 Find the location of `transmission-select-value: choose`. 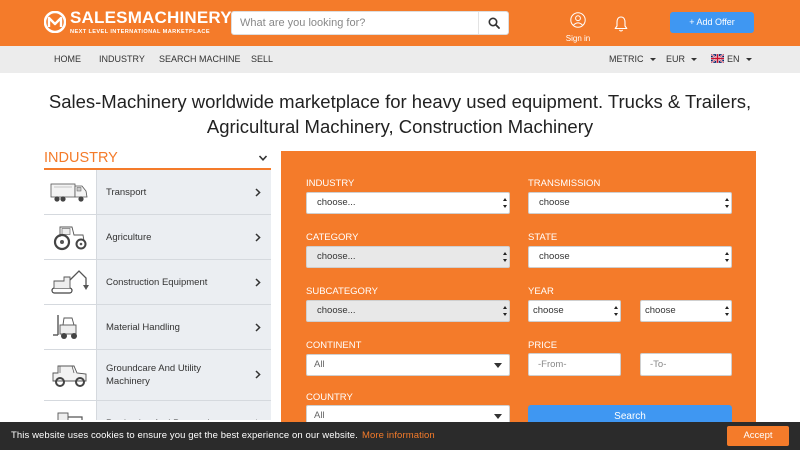

transmission-select-value: choose is located at coordinates (554, 202).